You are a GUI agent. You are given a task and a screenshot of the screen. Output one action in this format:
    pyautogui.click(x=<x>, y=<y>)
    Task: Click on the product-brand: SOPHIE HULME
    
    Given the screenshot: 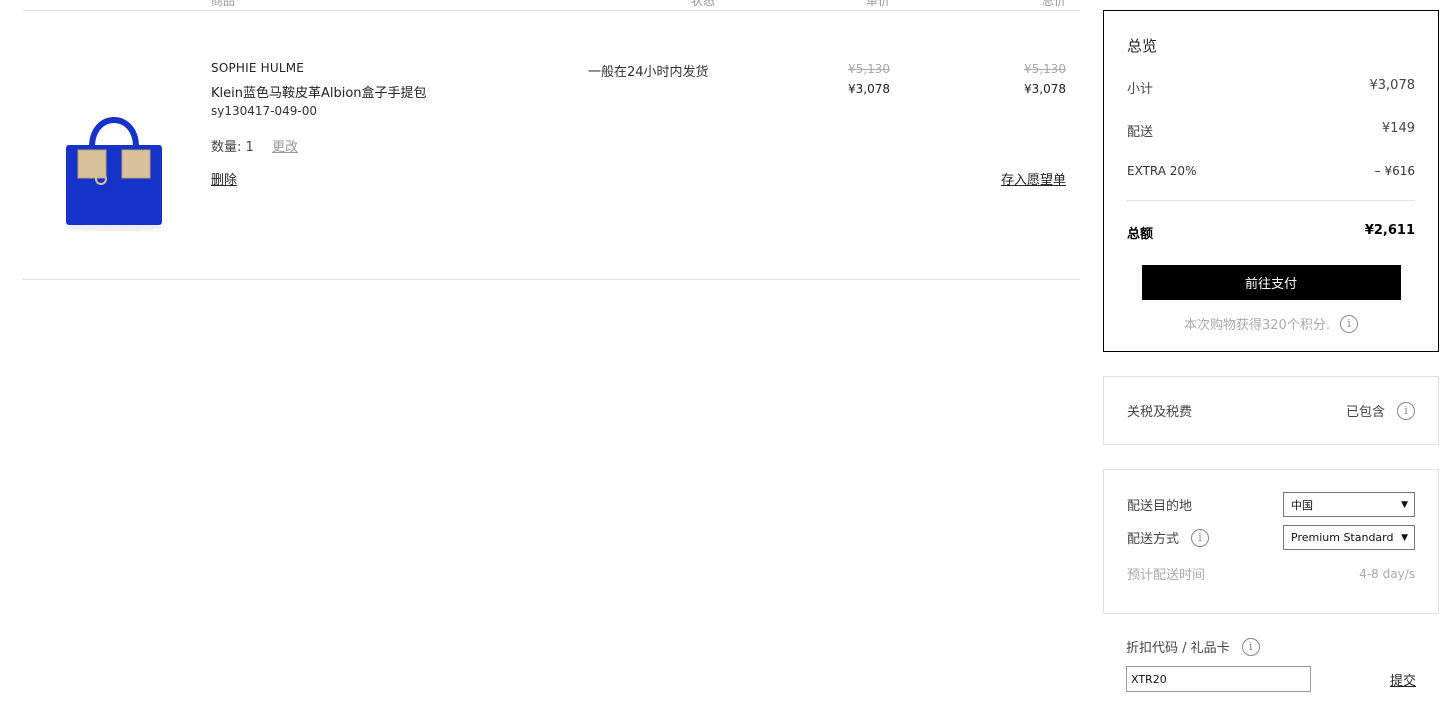 What is the action you would take?
    pyautogui.click(x=257, y=68)
    